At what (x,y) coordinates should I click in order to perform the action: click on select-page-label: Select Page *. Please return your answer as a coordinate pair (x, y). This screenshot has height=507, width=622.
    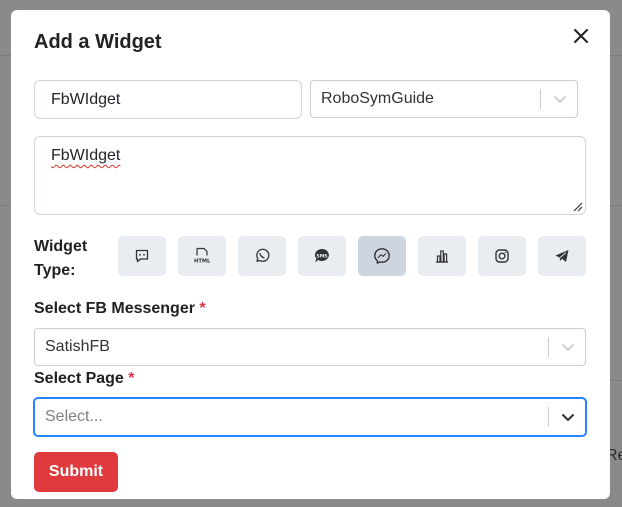
    Looking at the image, I should click on (84, 379).